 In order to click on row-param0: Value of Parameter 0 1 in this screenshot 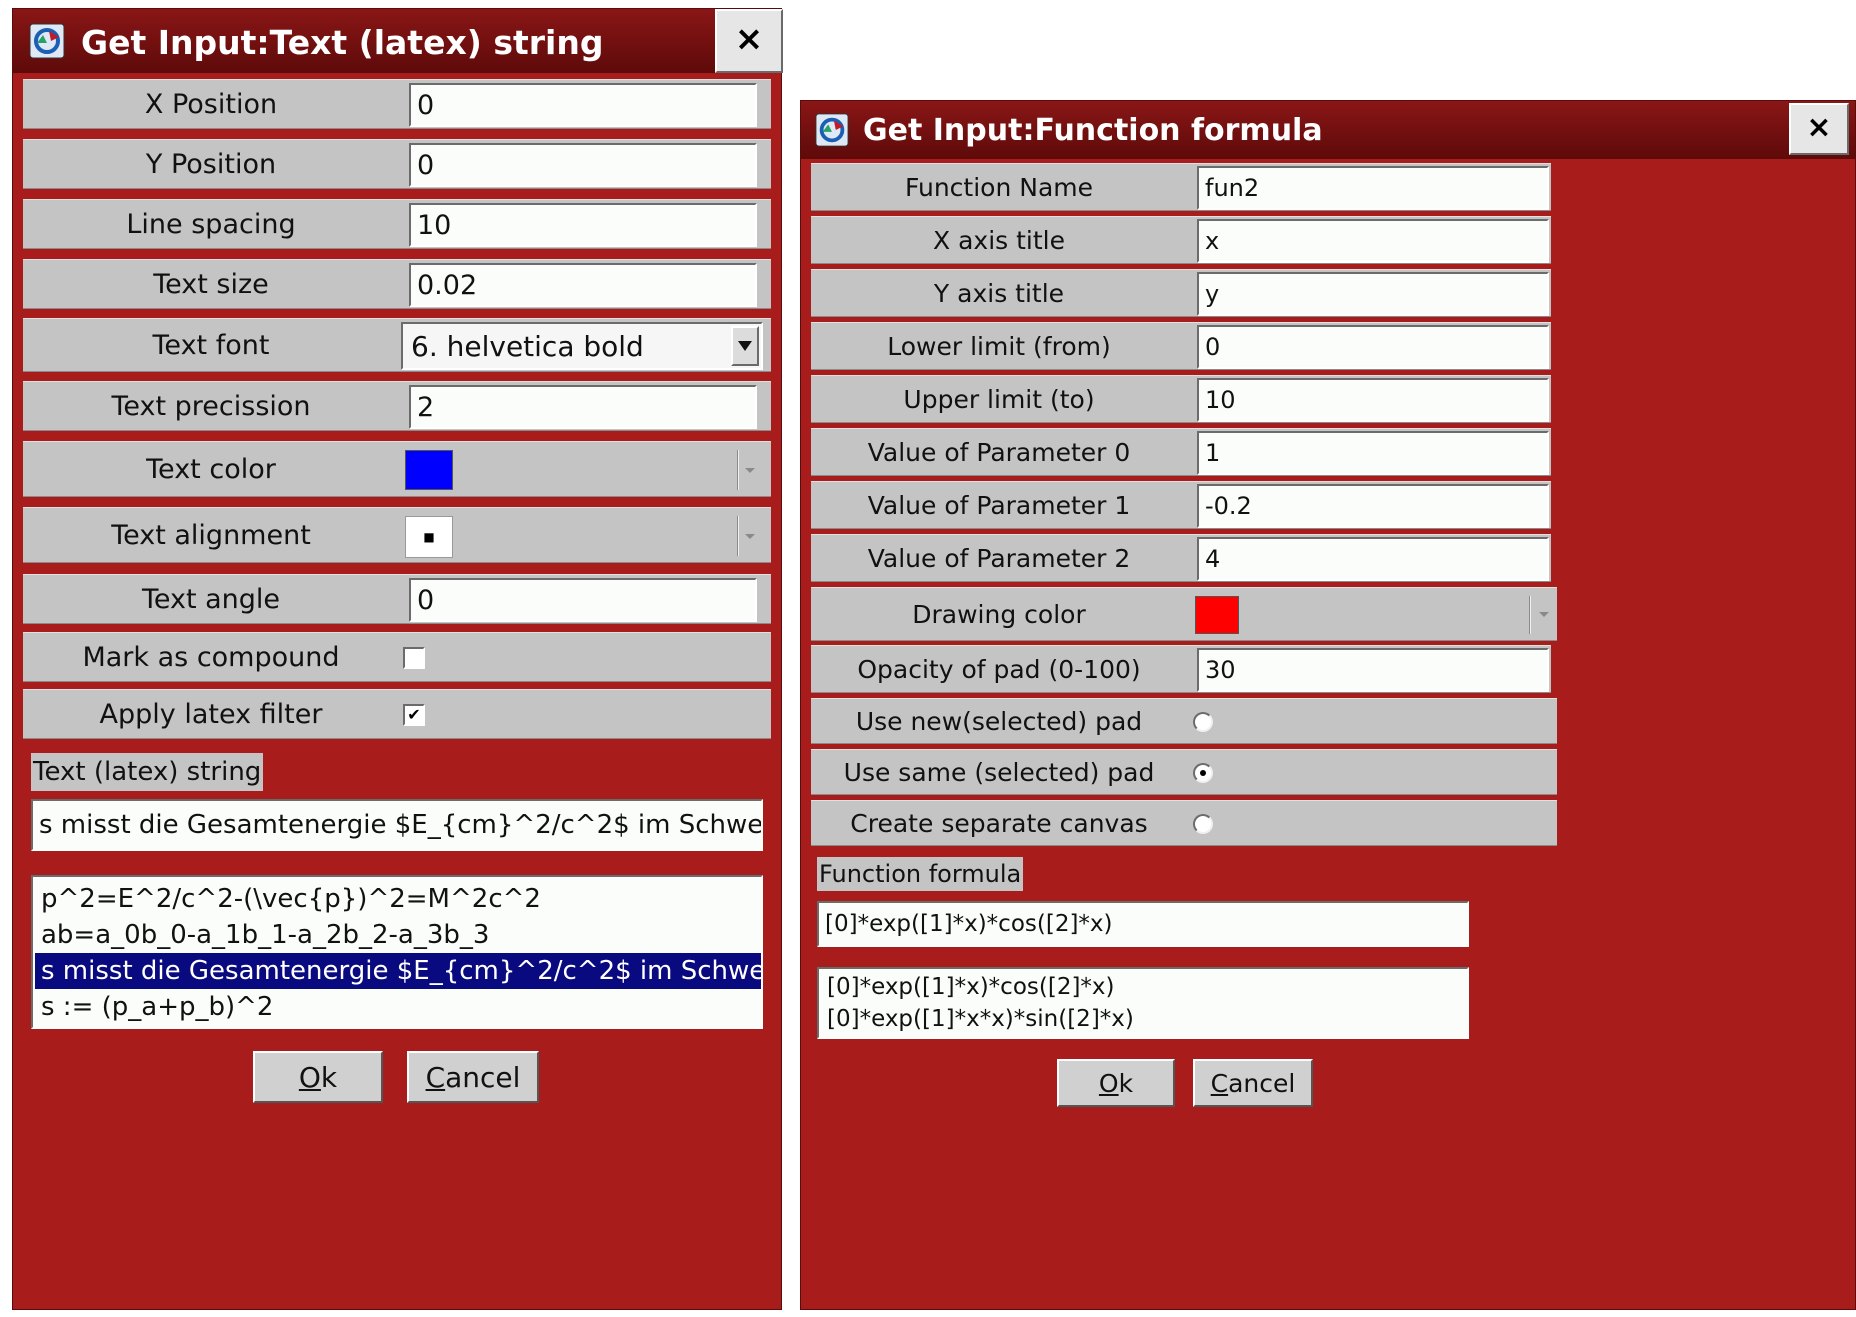, I will do `click(1181, 452)`.